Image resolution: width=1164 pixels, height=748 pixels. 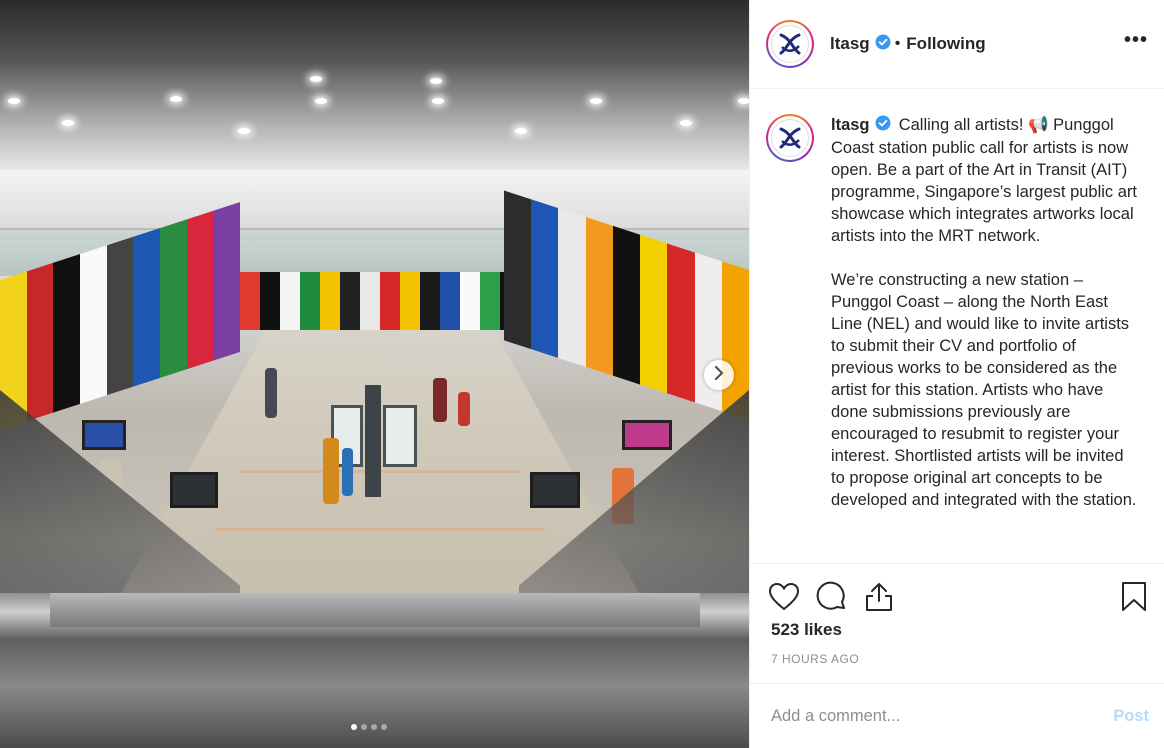 I want to click on carousel-next-button, so click(x=719, y=375).